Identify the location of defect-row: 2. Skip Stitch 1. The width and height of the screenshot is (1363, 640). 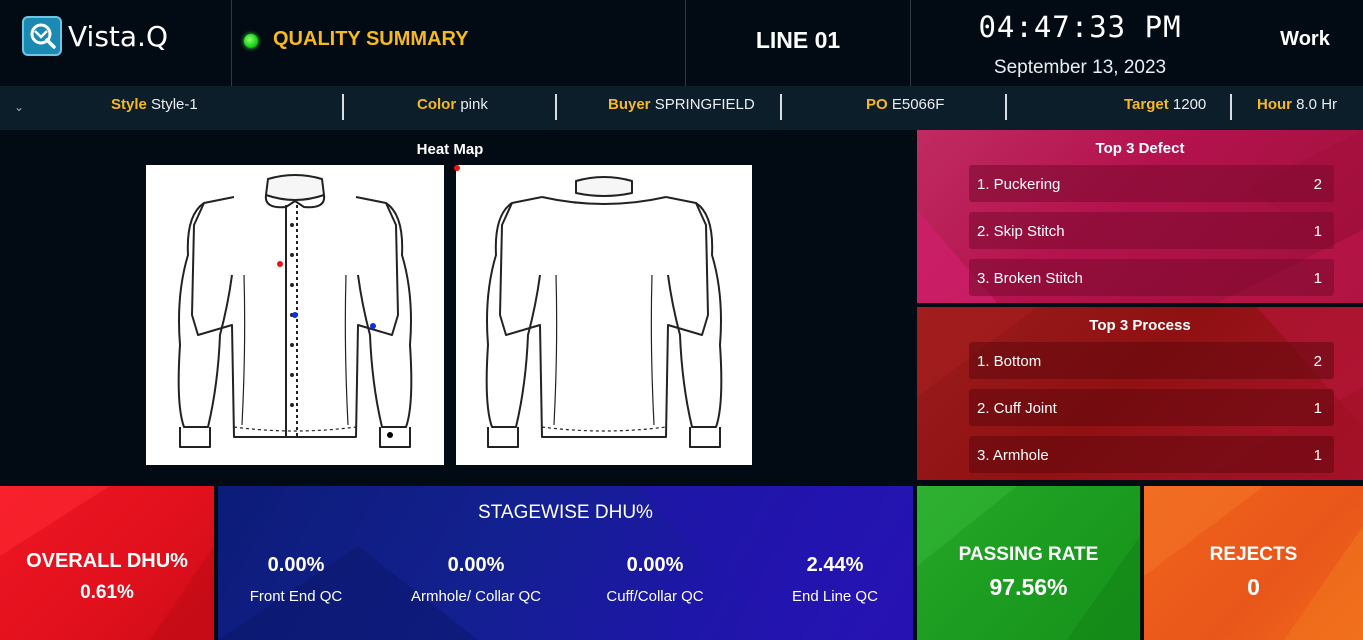
(1151, 230).